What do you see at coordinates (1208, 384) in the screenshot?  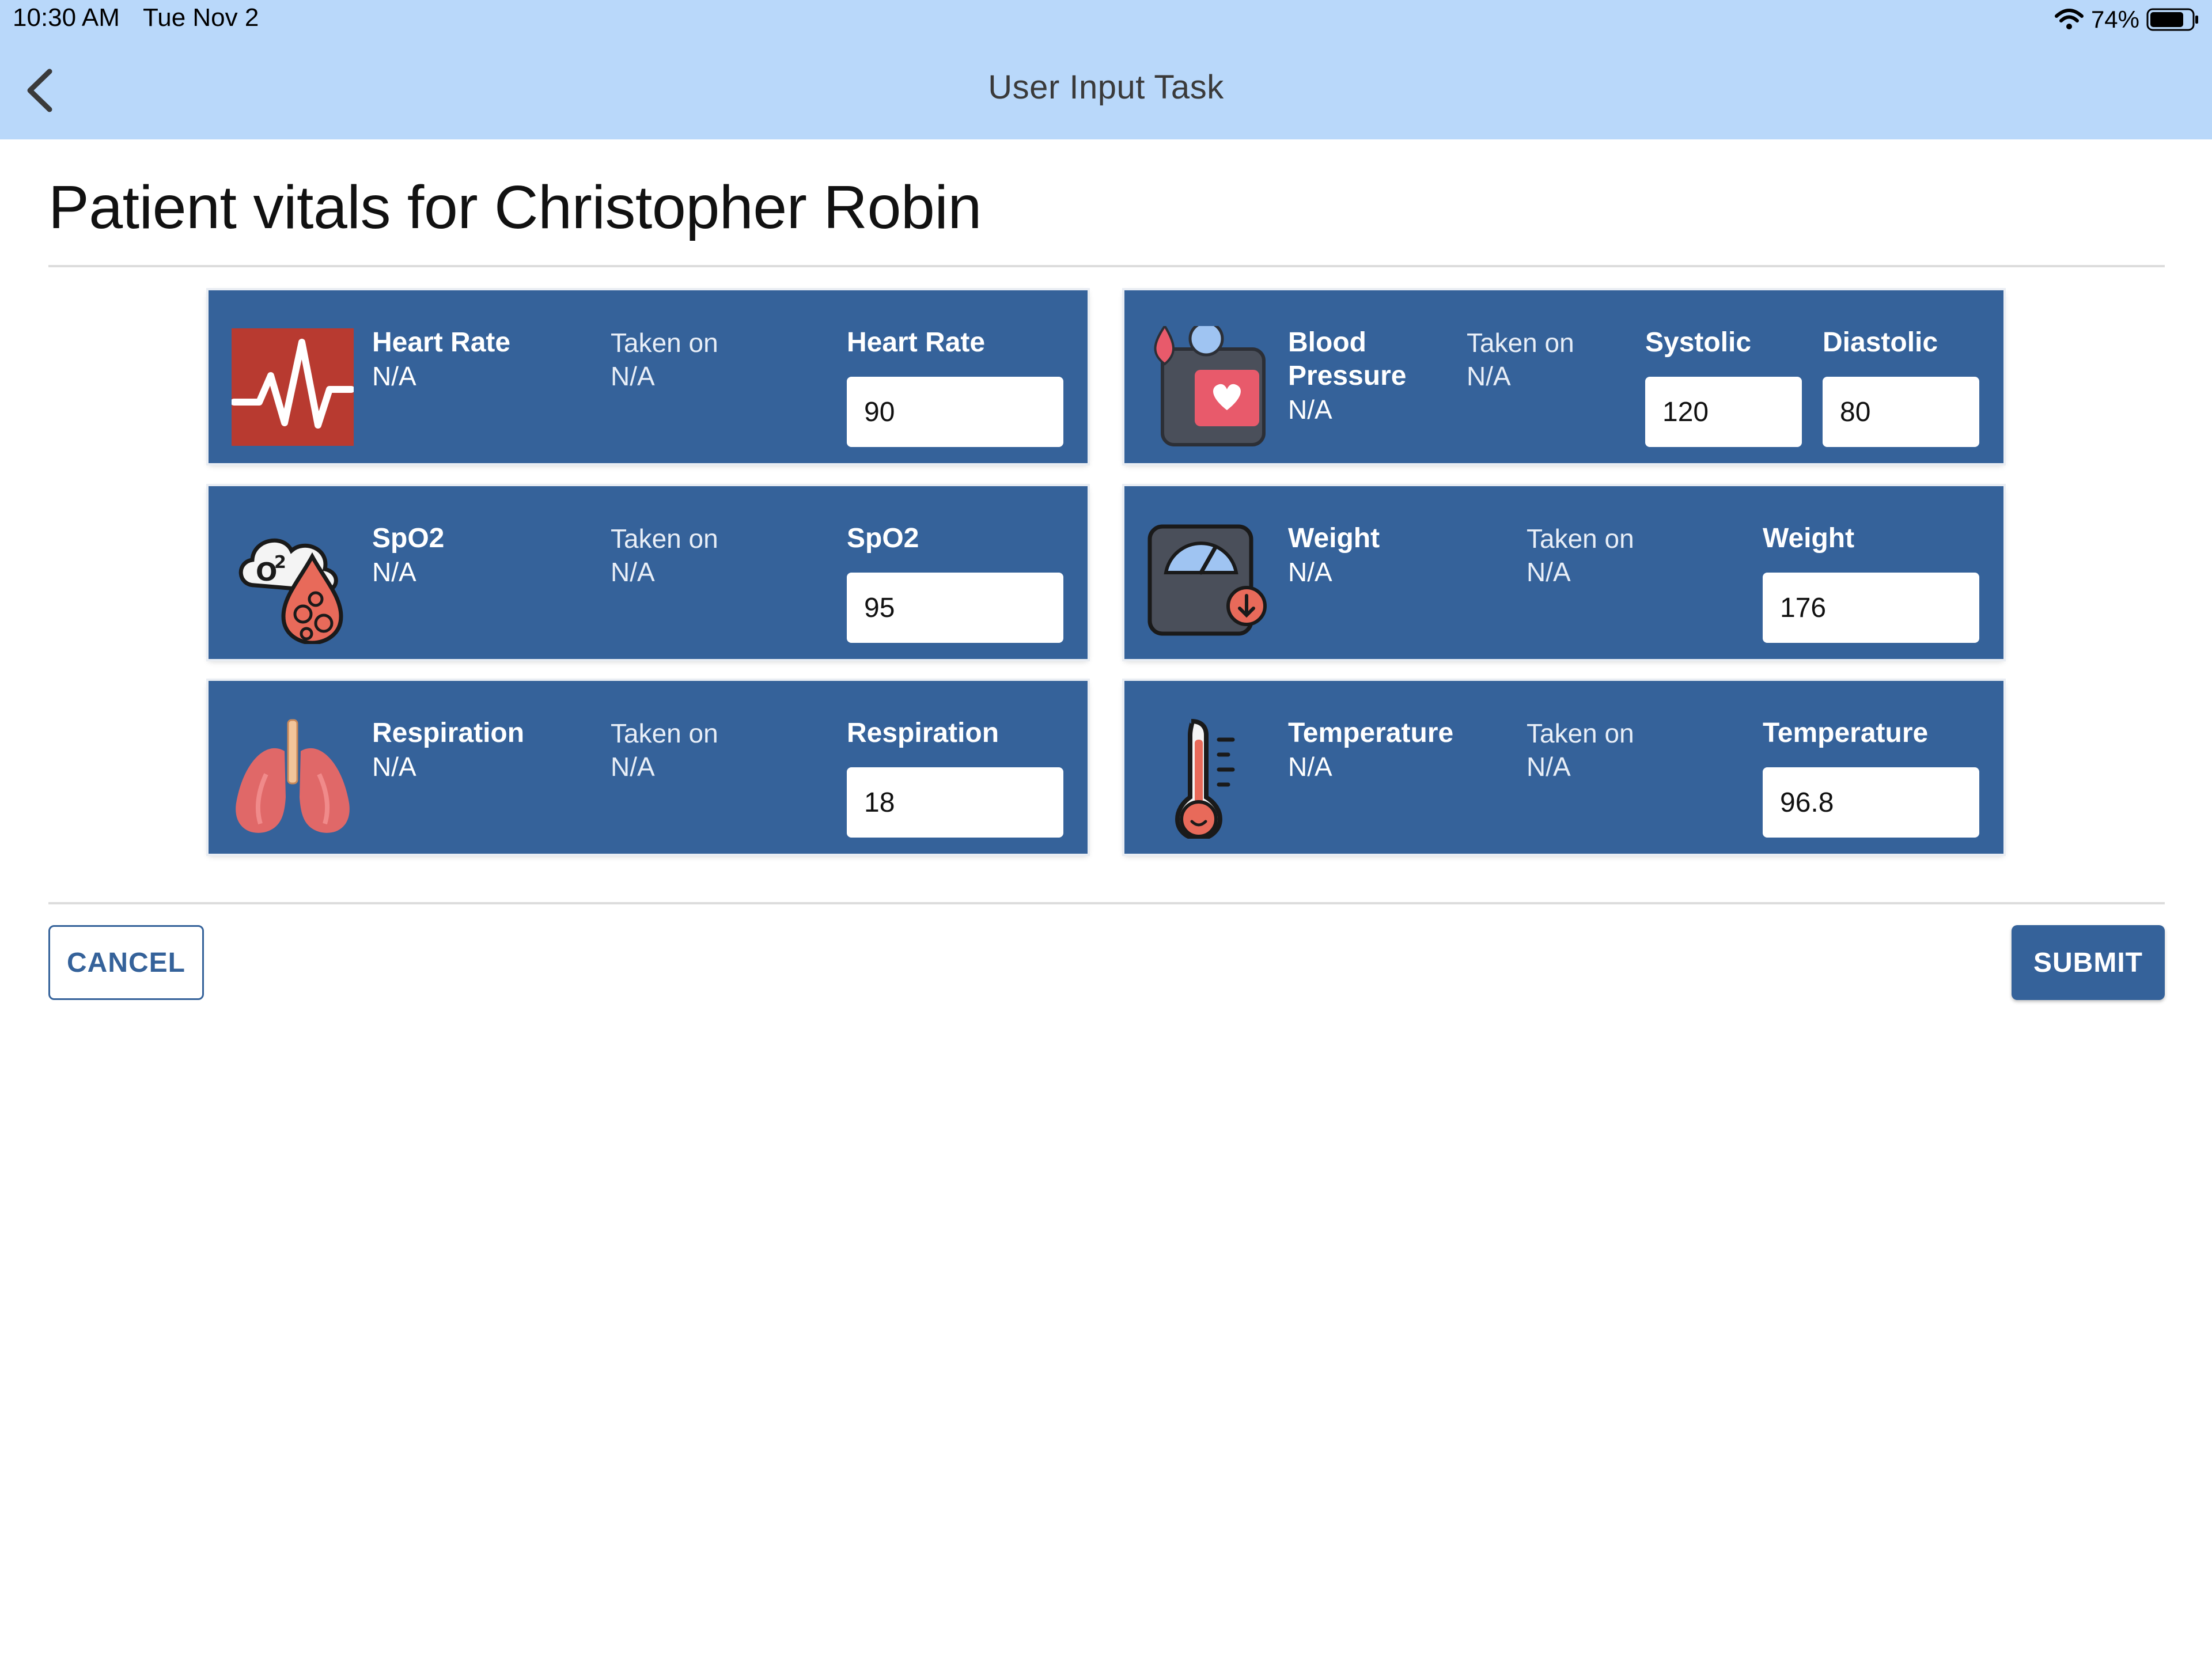 I see `blood-pressure-icon` at bounding box center [1208, 384].